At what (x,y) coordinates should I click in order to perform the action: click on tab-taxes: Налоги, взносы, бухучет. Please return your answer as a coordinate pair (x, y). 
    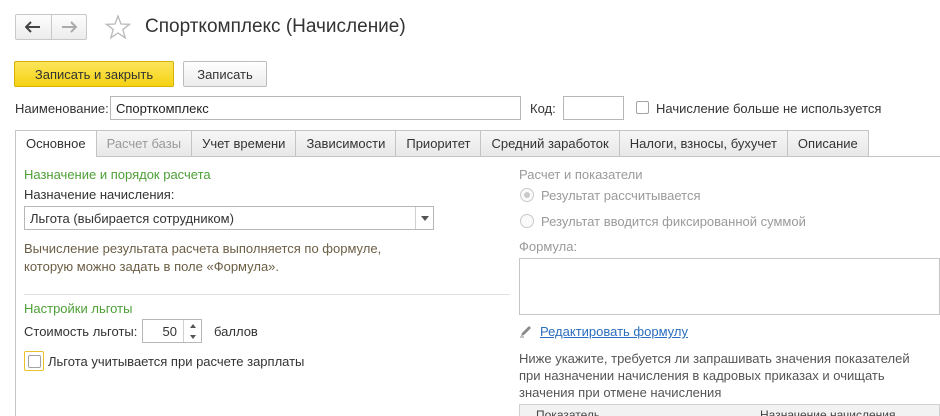
    Looking at the image, I should click on (703, 143).